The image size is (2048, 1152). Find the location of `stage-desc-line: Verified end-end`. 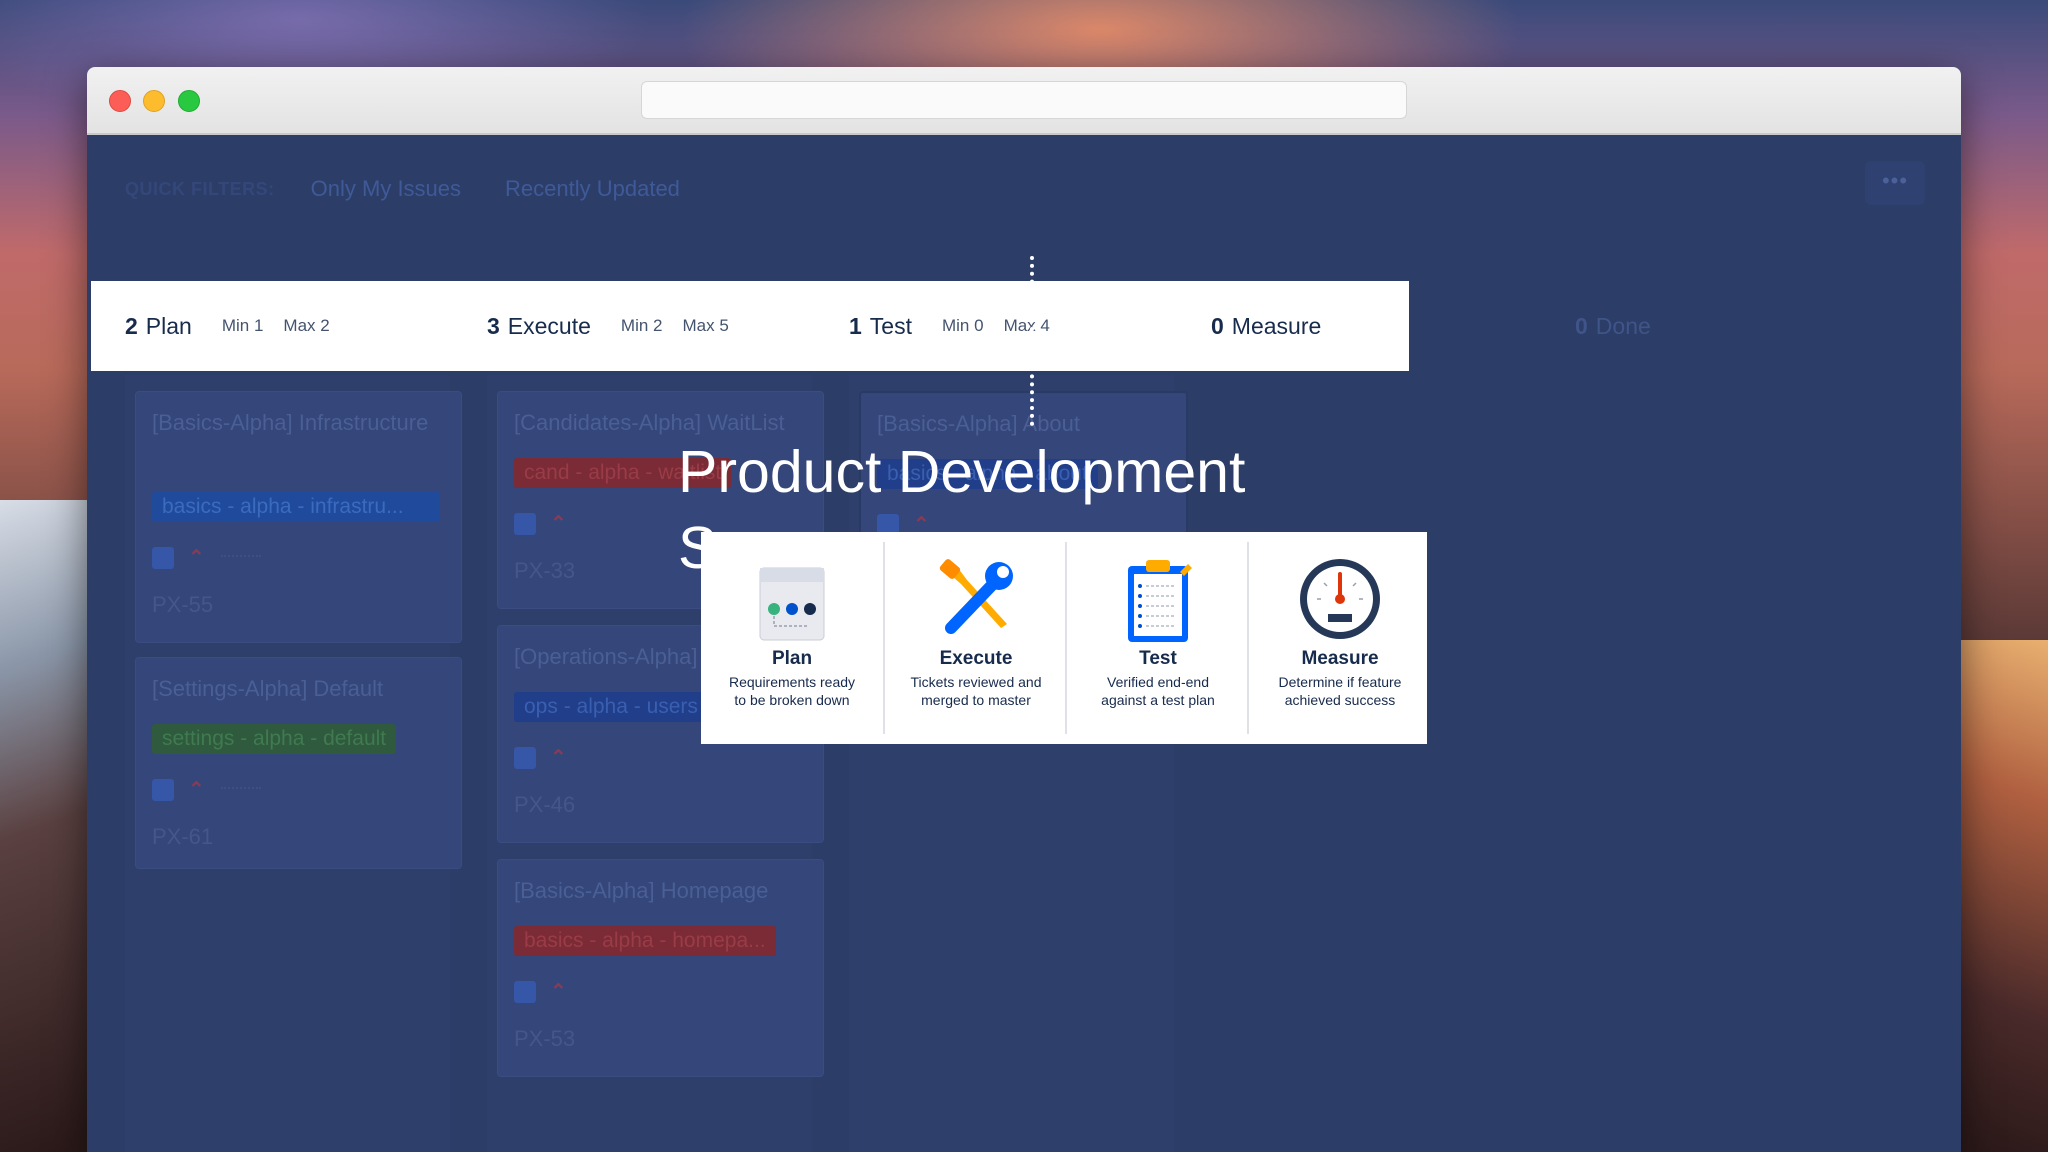

stage-desc-line: Verified end-end is located at coordinates (1158, 682).